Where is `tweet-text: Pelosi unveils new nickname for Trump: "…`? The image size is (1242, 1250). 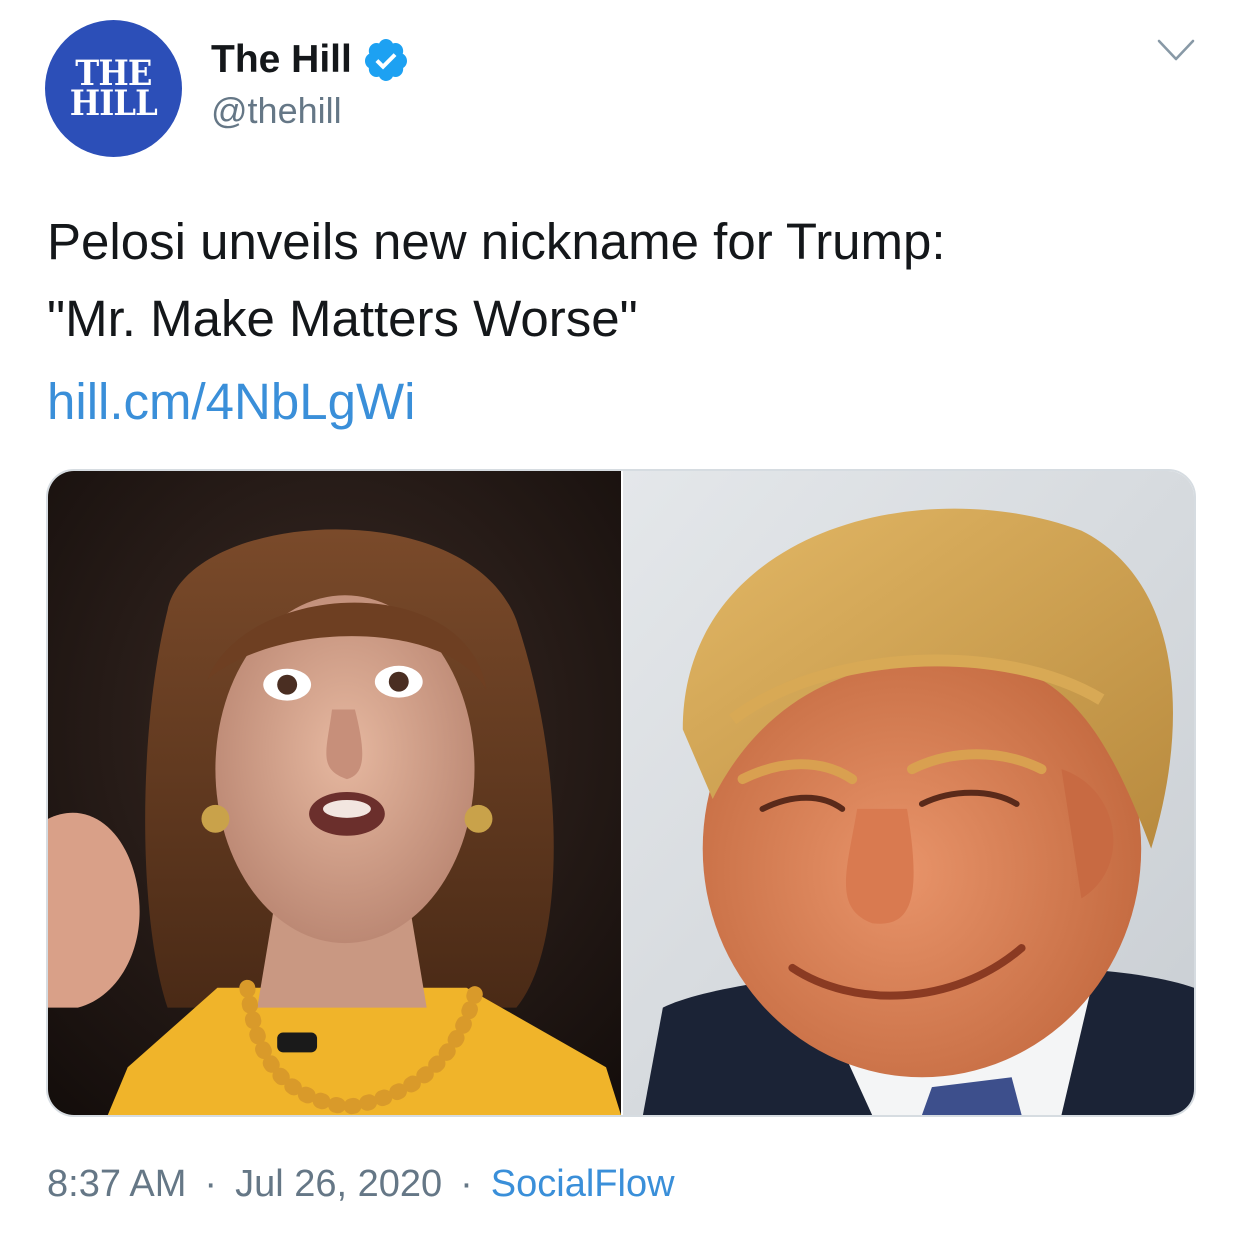
tweet-text: Pelosi unveils new nickname for Trump: "… is located at coordinates (622, 280).